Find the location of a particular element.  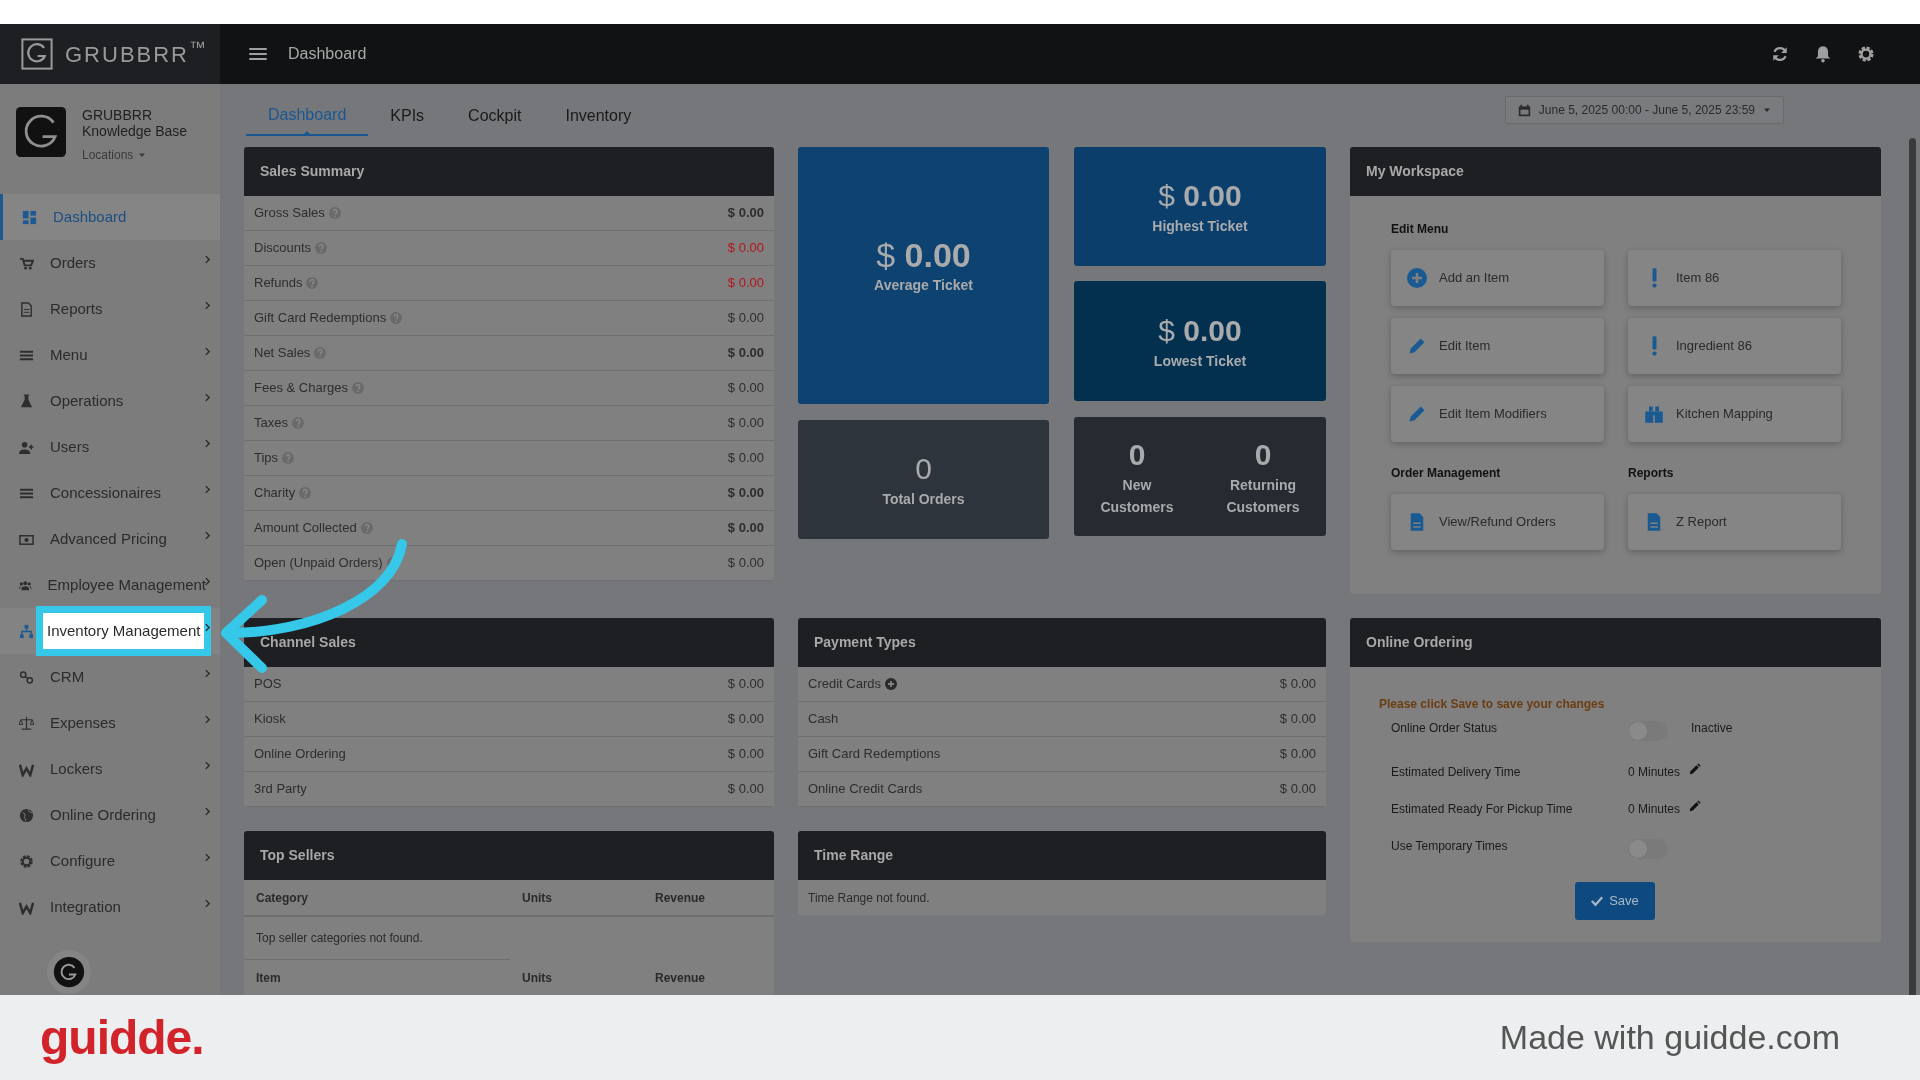

row-label: Amount Collected is located at coordinates (305, 528).